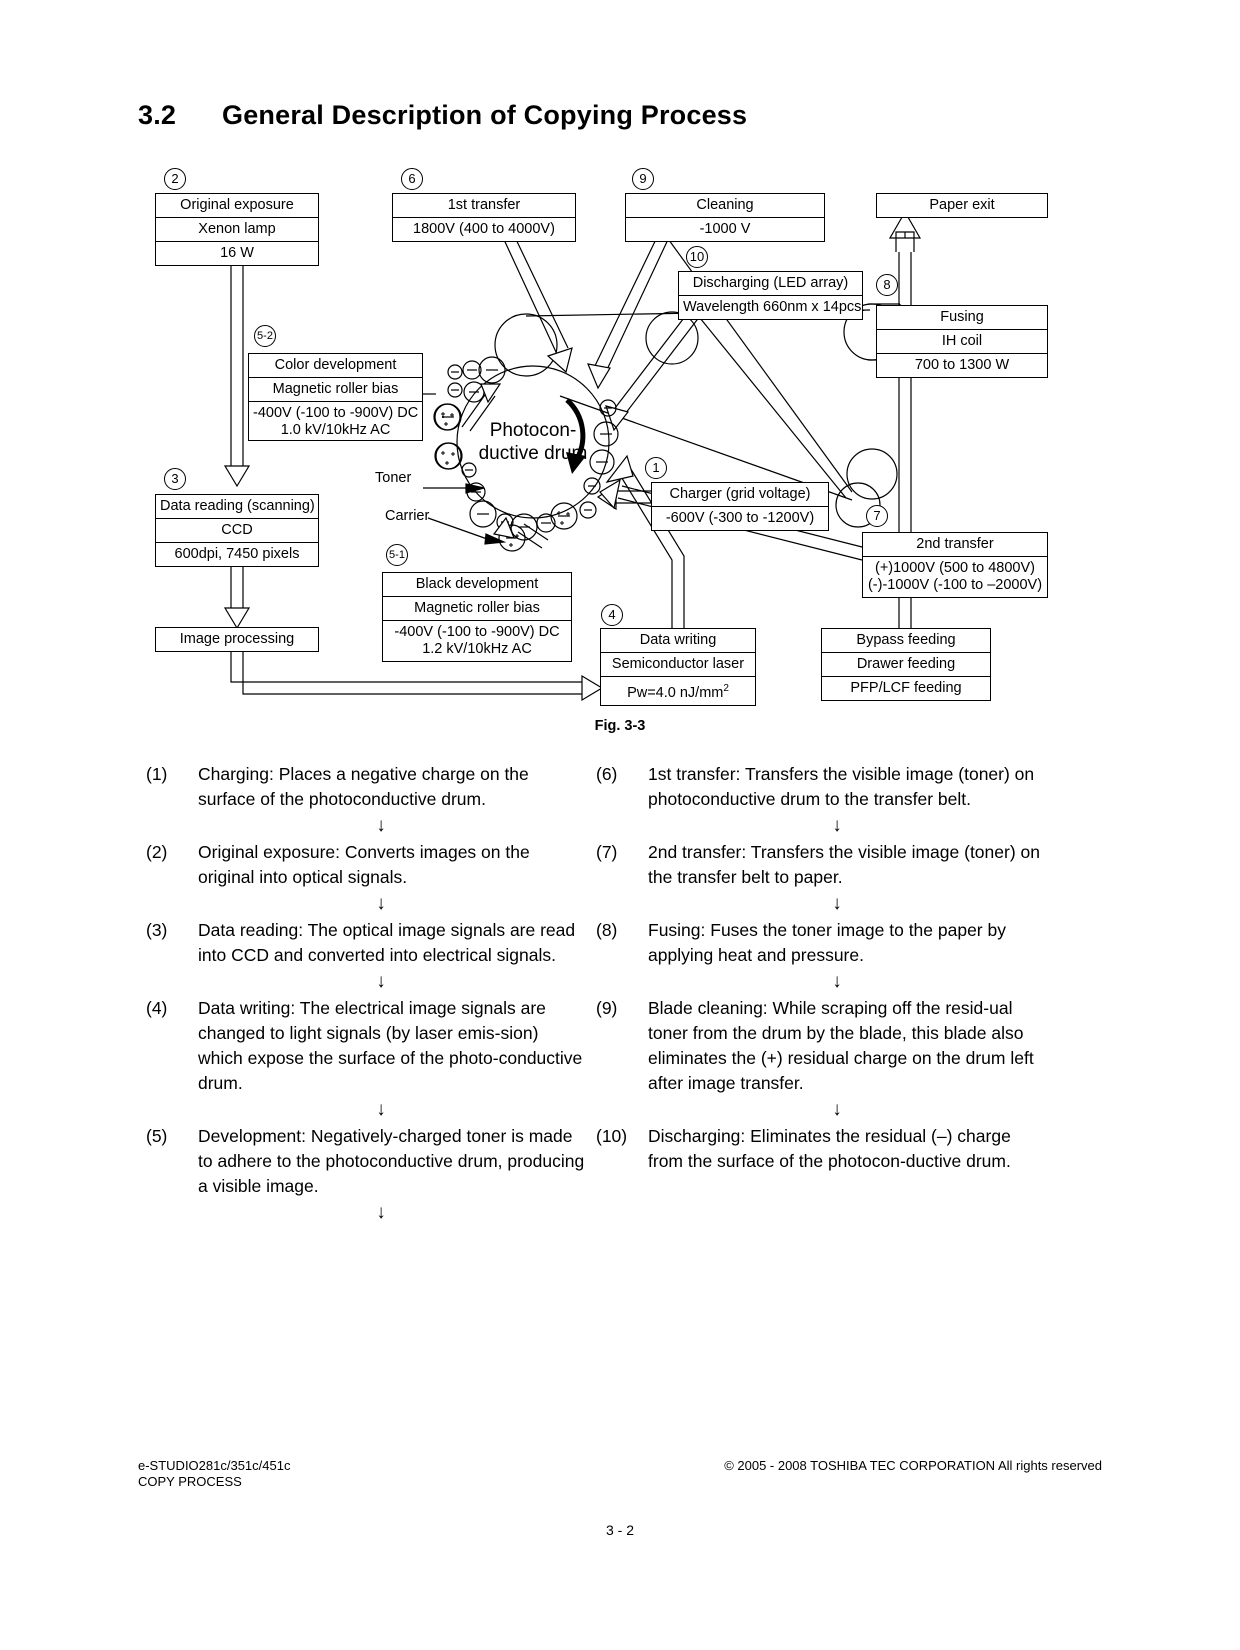 The height and width of the screenshot is (1650, 1240). What do you see at coordinates (740, 495) in the screenshot?
I see `box-row: Charger (grid voltage)` at bounding box center [740, 495].